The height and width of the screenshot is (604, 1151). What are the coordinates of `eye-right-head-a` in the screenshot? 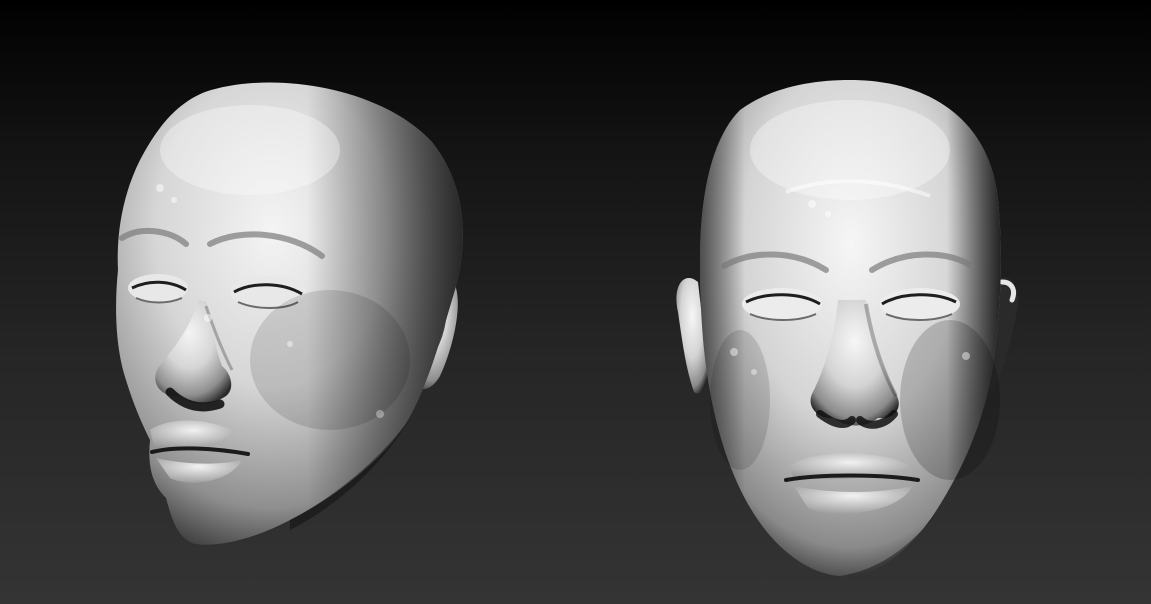 It's located at (782, 304).